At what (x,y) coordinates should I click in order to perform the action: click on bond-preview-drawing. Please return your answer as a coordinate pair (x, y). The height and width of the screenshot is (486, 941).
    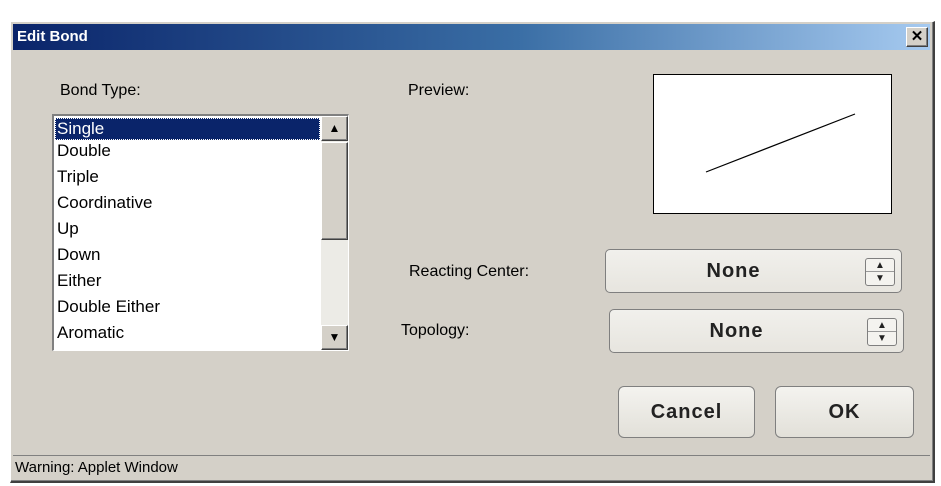
    Looking at the image, I should click on (780, 143).